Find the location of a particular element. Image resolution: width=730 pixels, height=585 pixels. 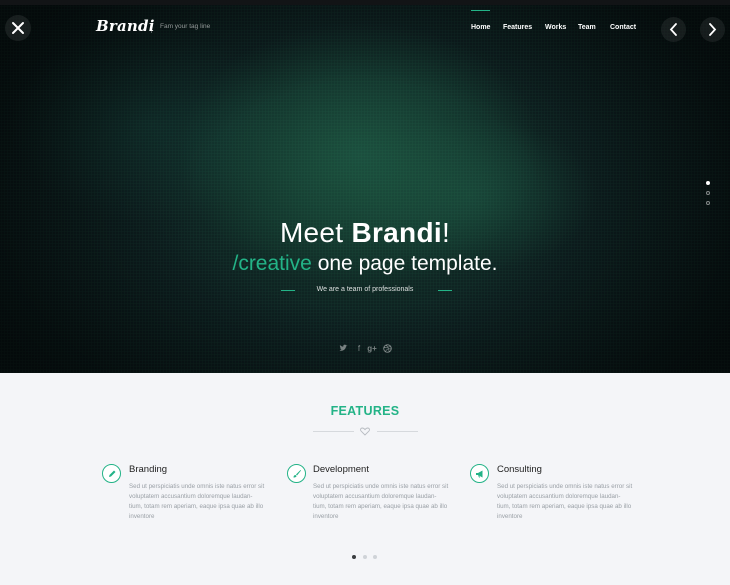

prev-slide-button is located at coordinates (673, 29).